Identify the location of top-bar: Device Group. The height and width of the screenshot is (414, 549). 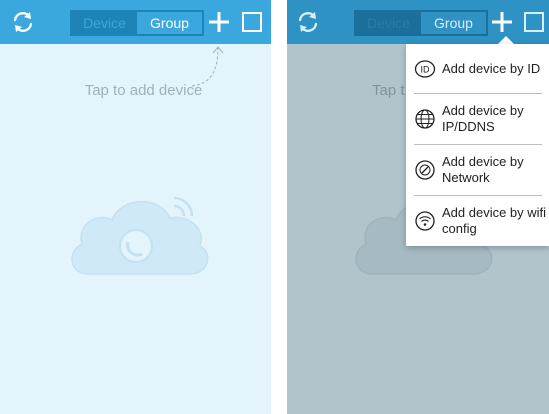
(135, 22).